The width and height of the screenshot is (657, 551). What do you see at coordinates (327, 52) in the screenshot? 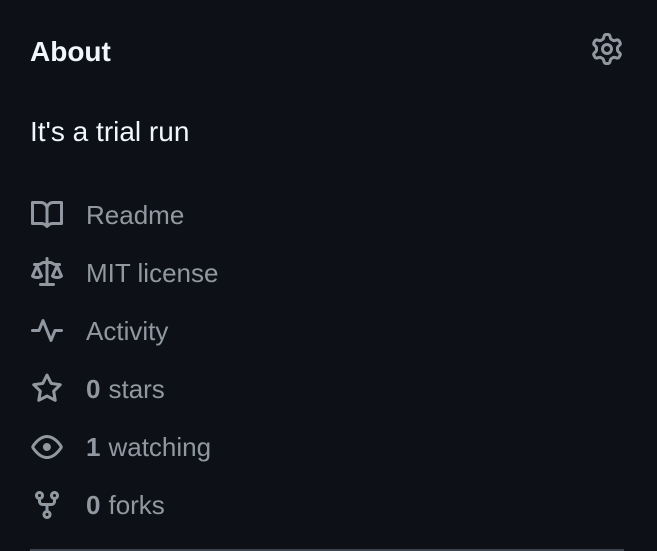
I see `about-header: About` at bounding box center [327, 52].